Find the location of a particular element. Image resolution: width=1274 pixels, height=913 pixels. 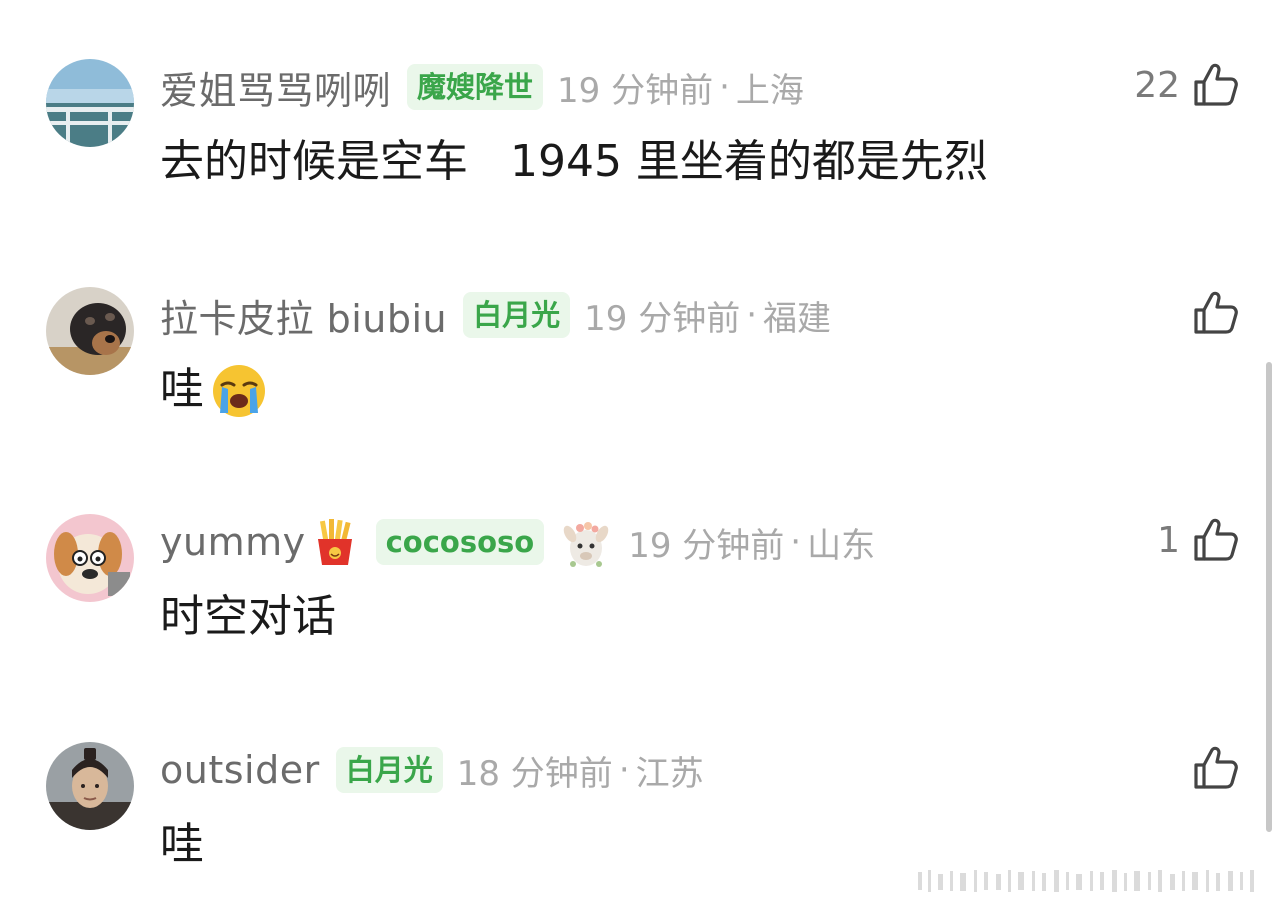

comment-text: 去的时候是空车 1945 里坐着的都是先烈 is located at coordinates (574, 162).